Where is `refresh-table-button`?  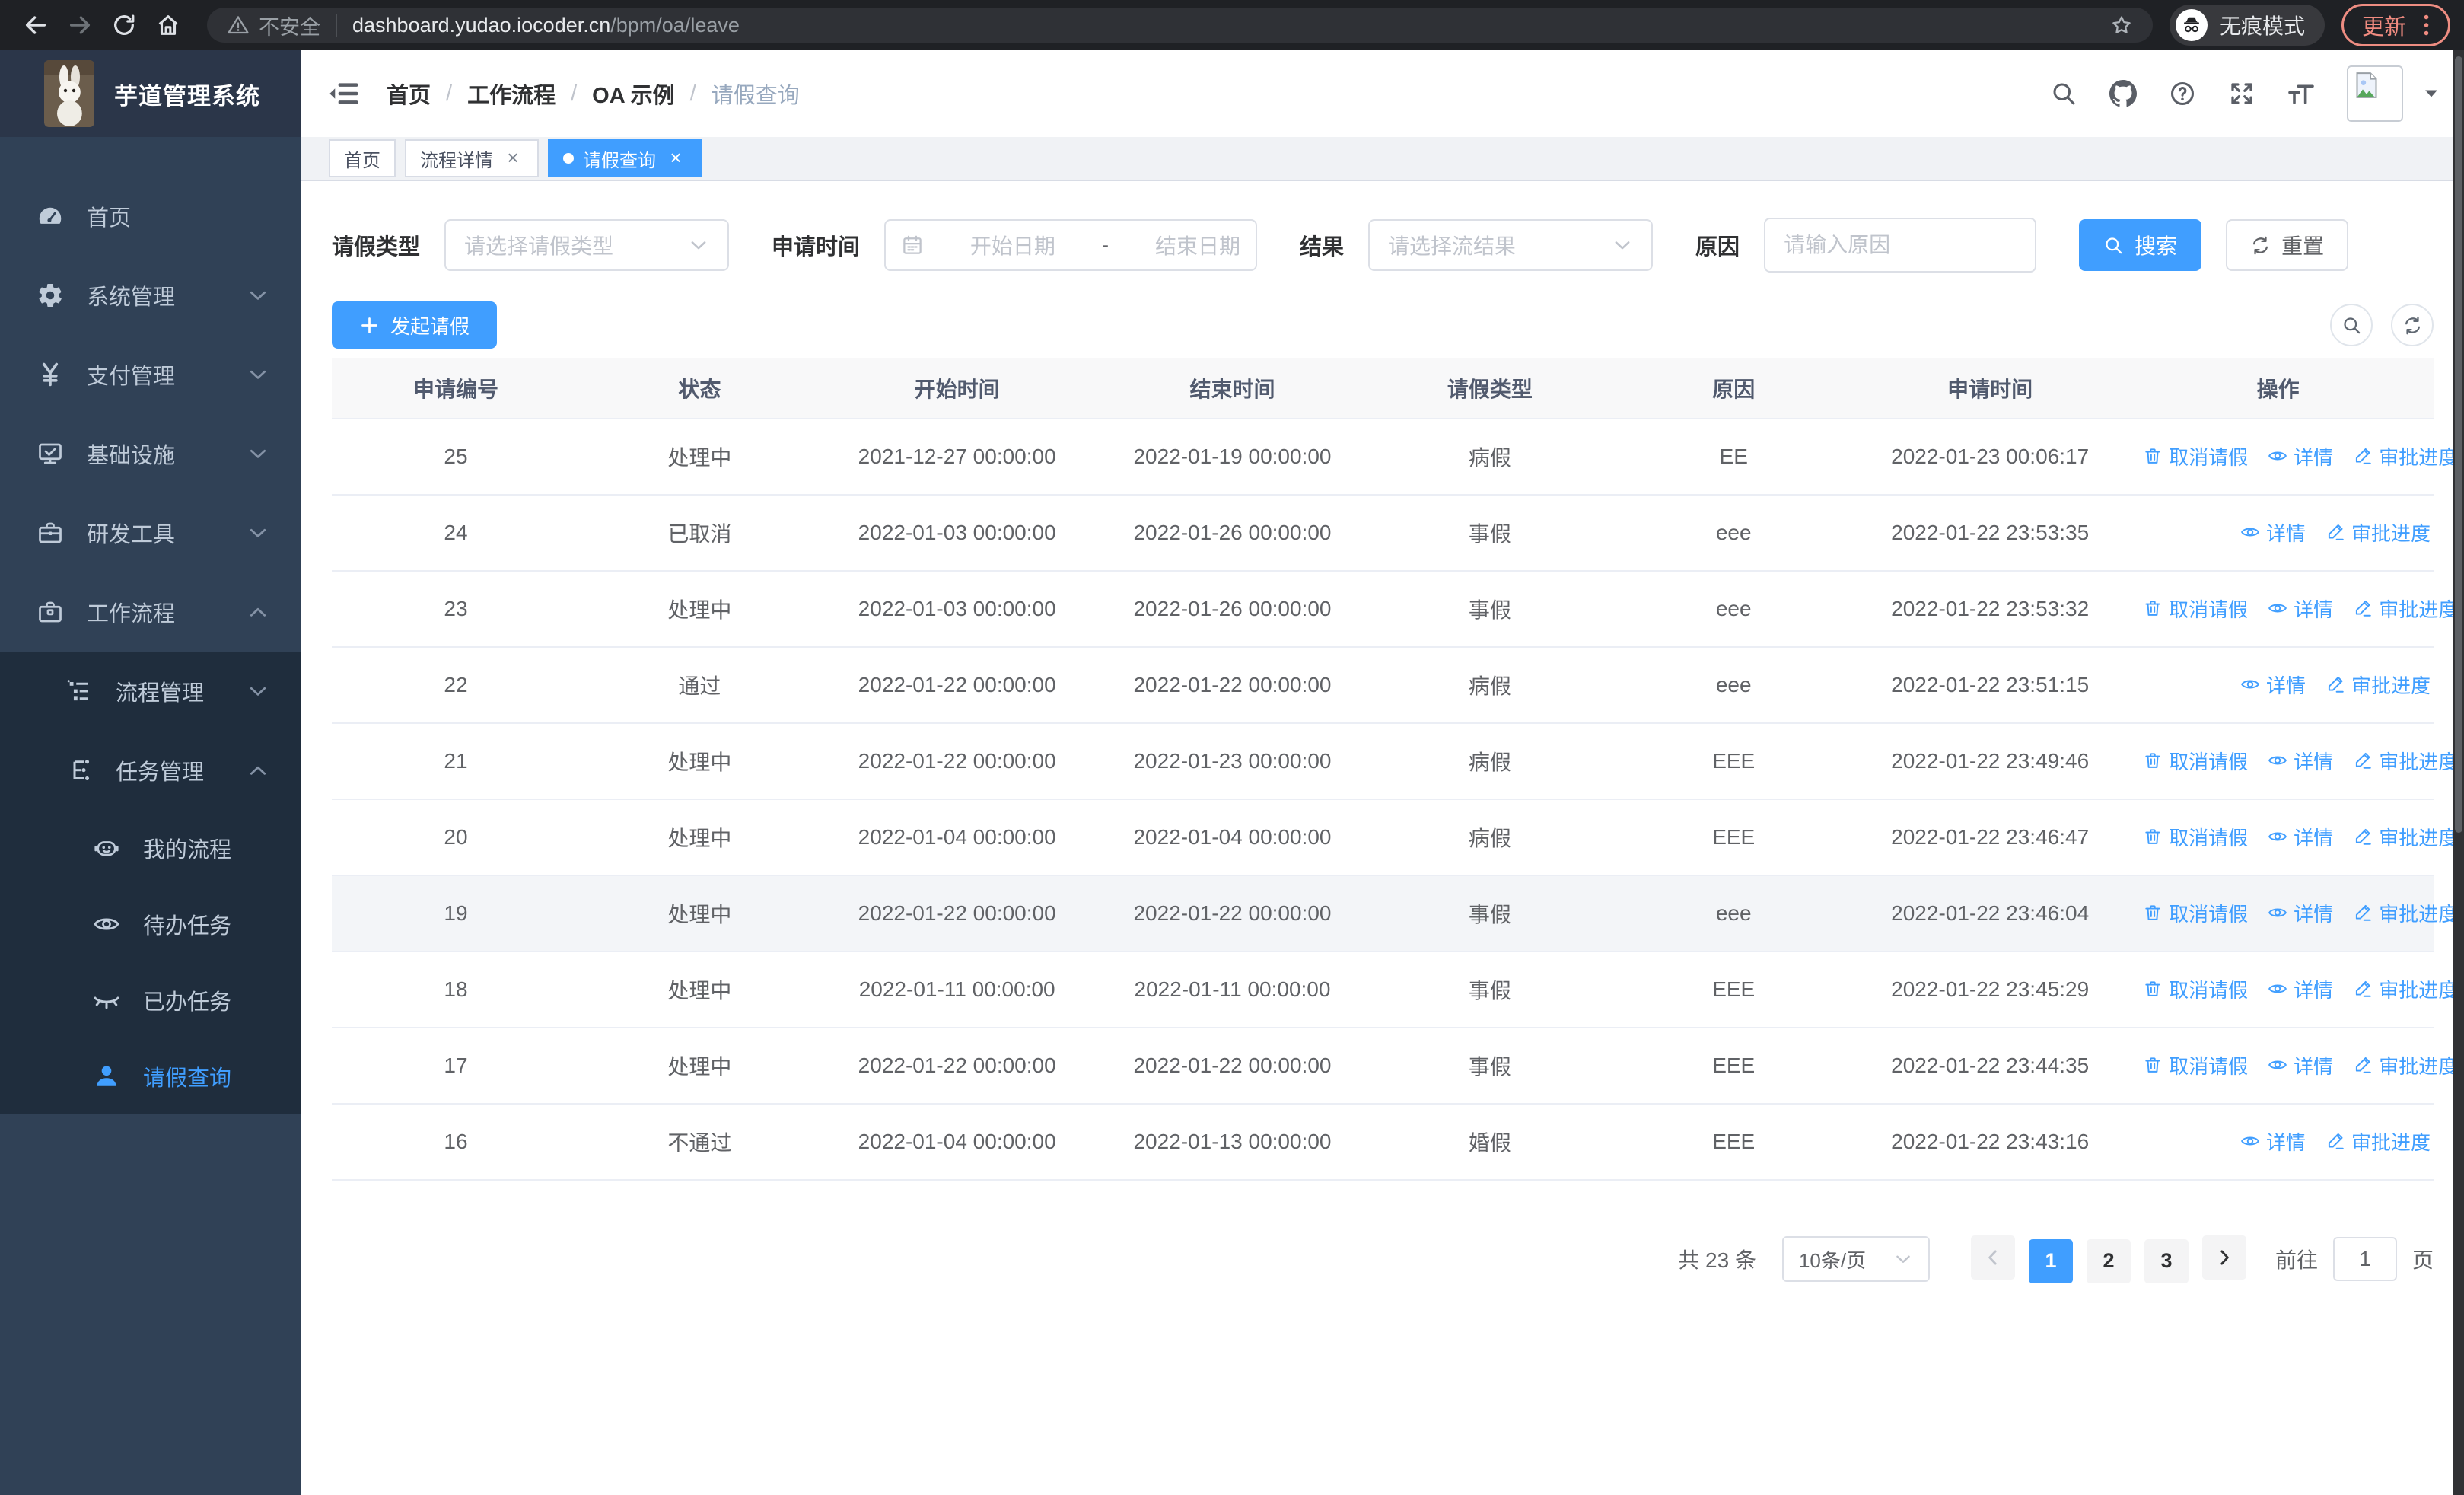 refresh-table-button is located at coordinates (2412, 325).